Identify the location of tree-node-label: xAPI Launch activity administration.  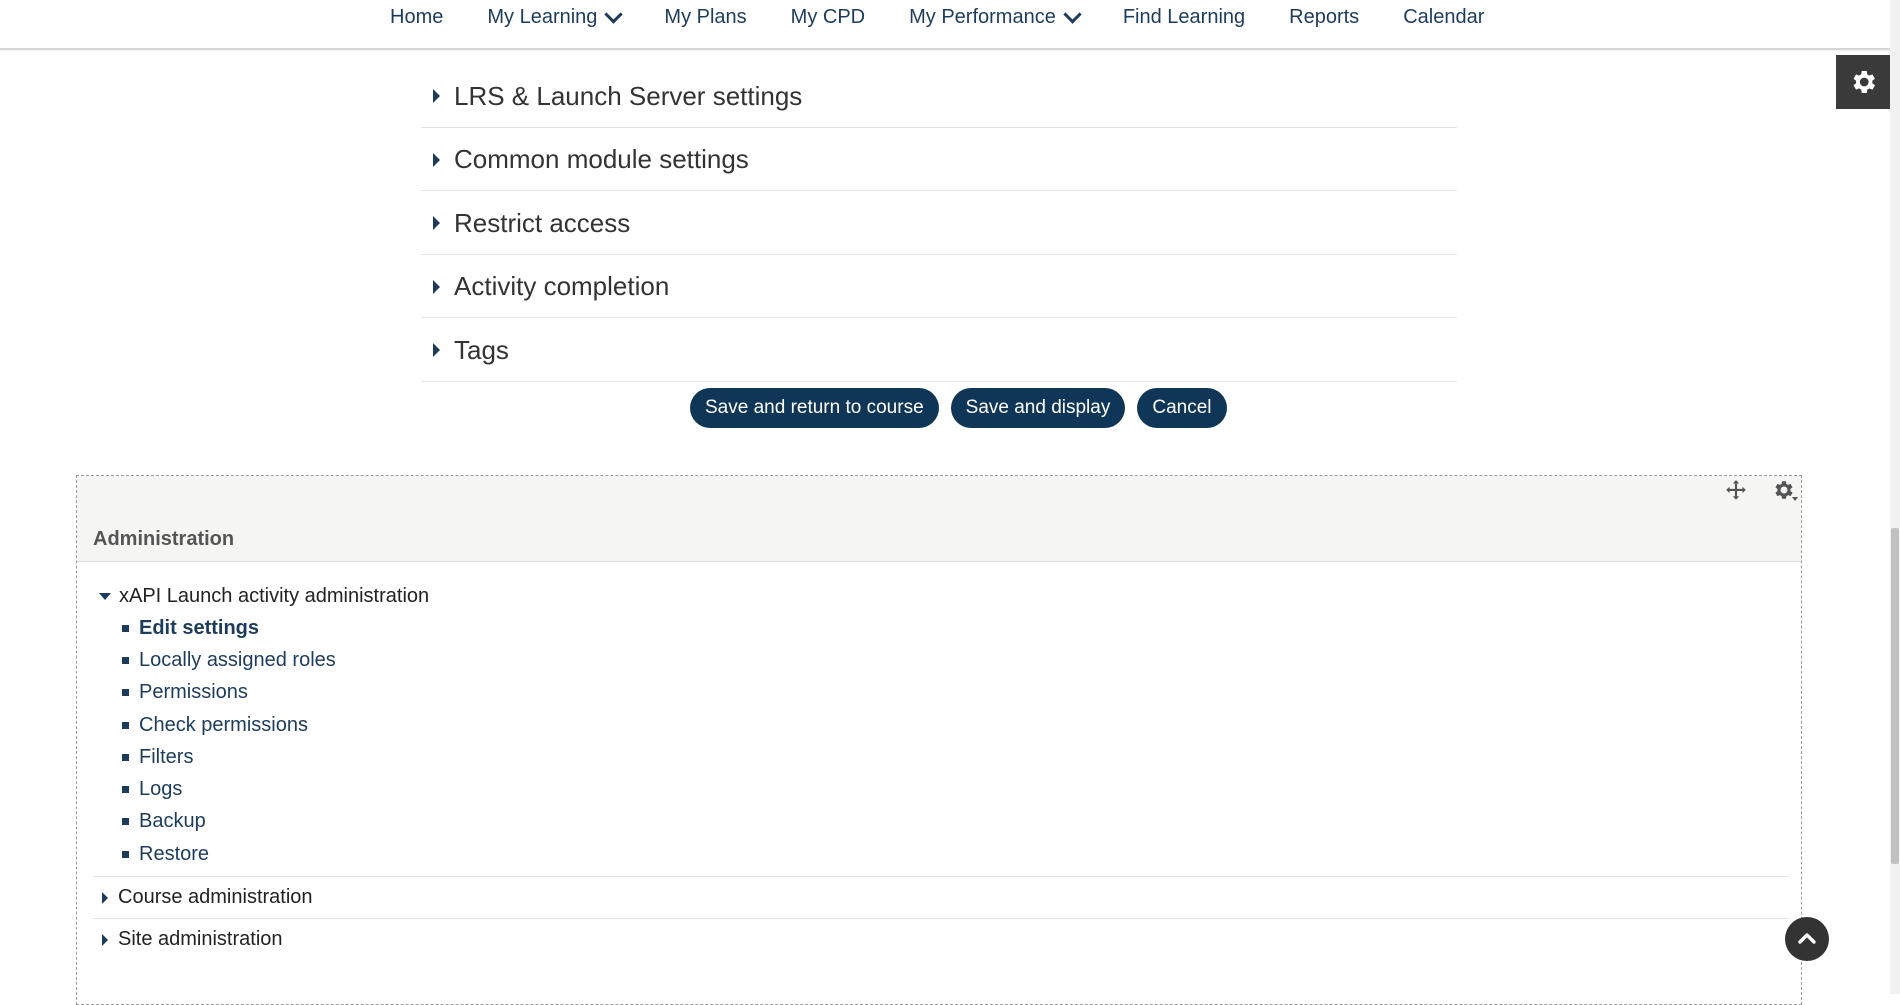
(274, 595).